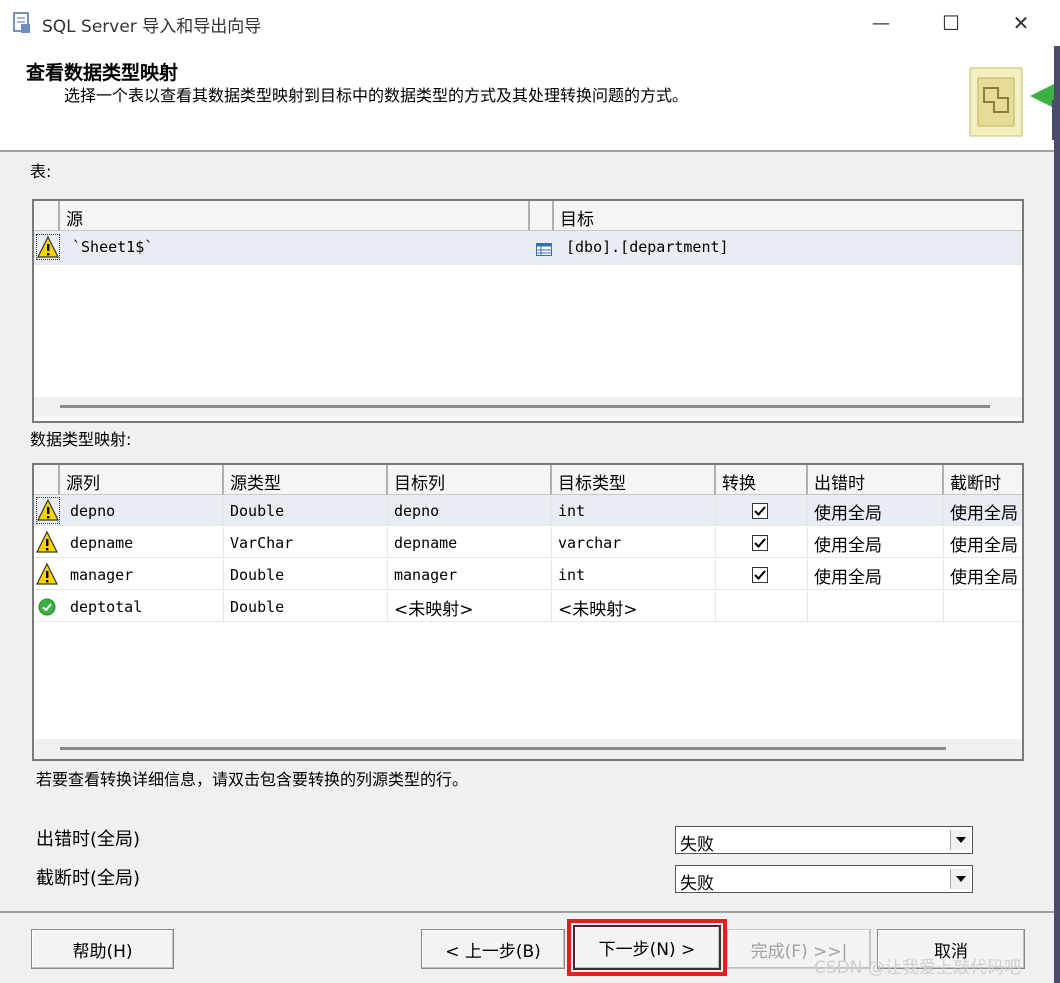  I want to click on tables-label: 表:, so click(41, 171).